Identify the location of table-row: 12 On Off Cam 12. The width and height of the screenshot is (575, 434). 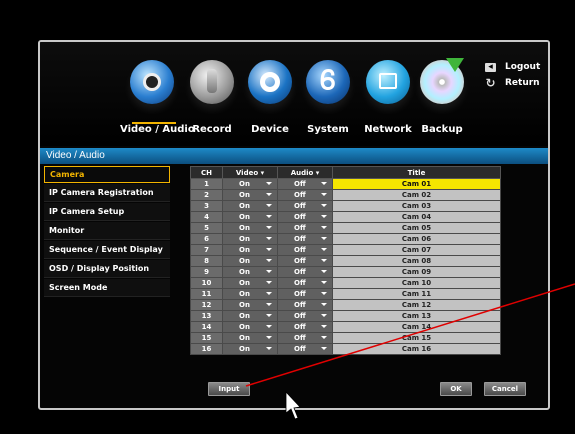
(345, 305).